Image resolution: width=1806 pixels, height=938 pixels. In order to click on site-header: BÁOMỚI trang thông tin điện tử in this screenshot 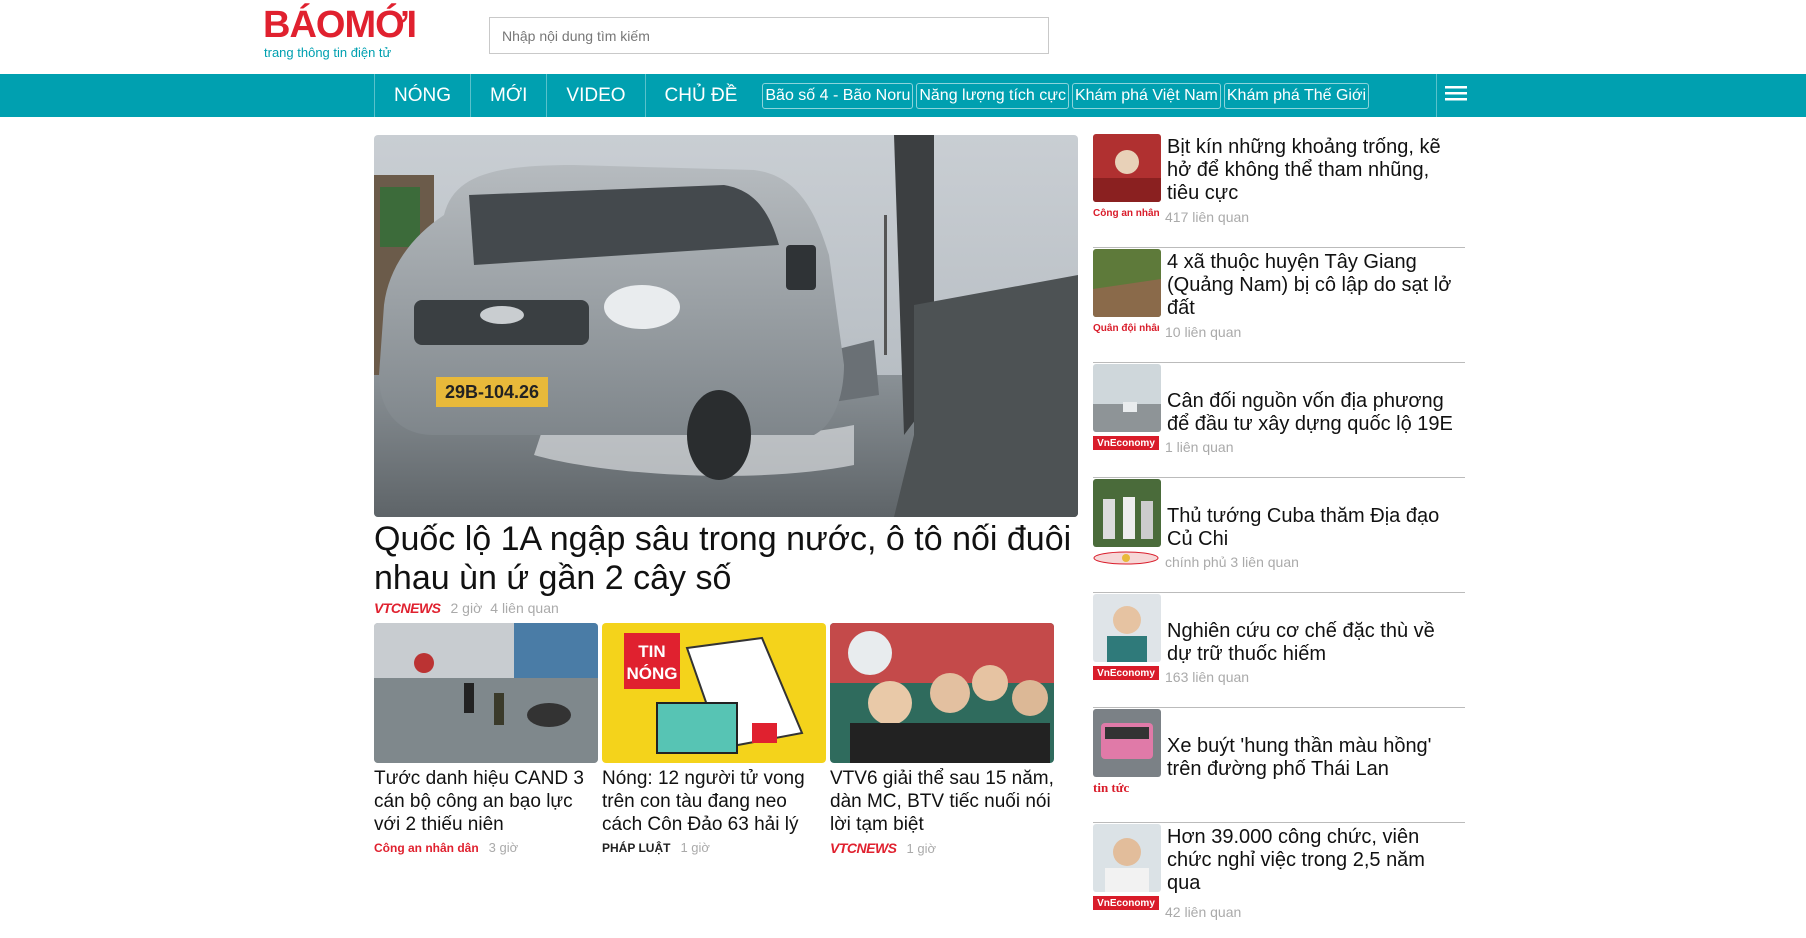, I will do `click(903, 37)`.